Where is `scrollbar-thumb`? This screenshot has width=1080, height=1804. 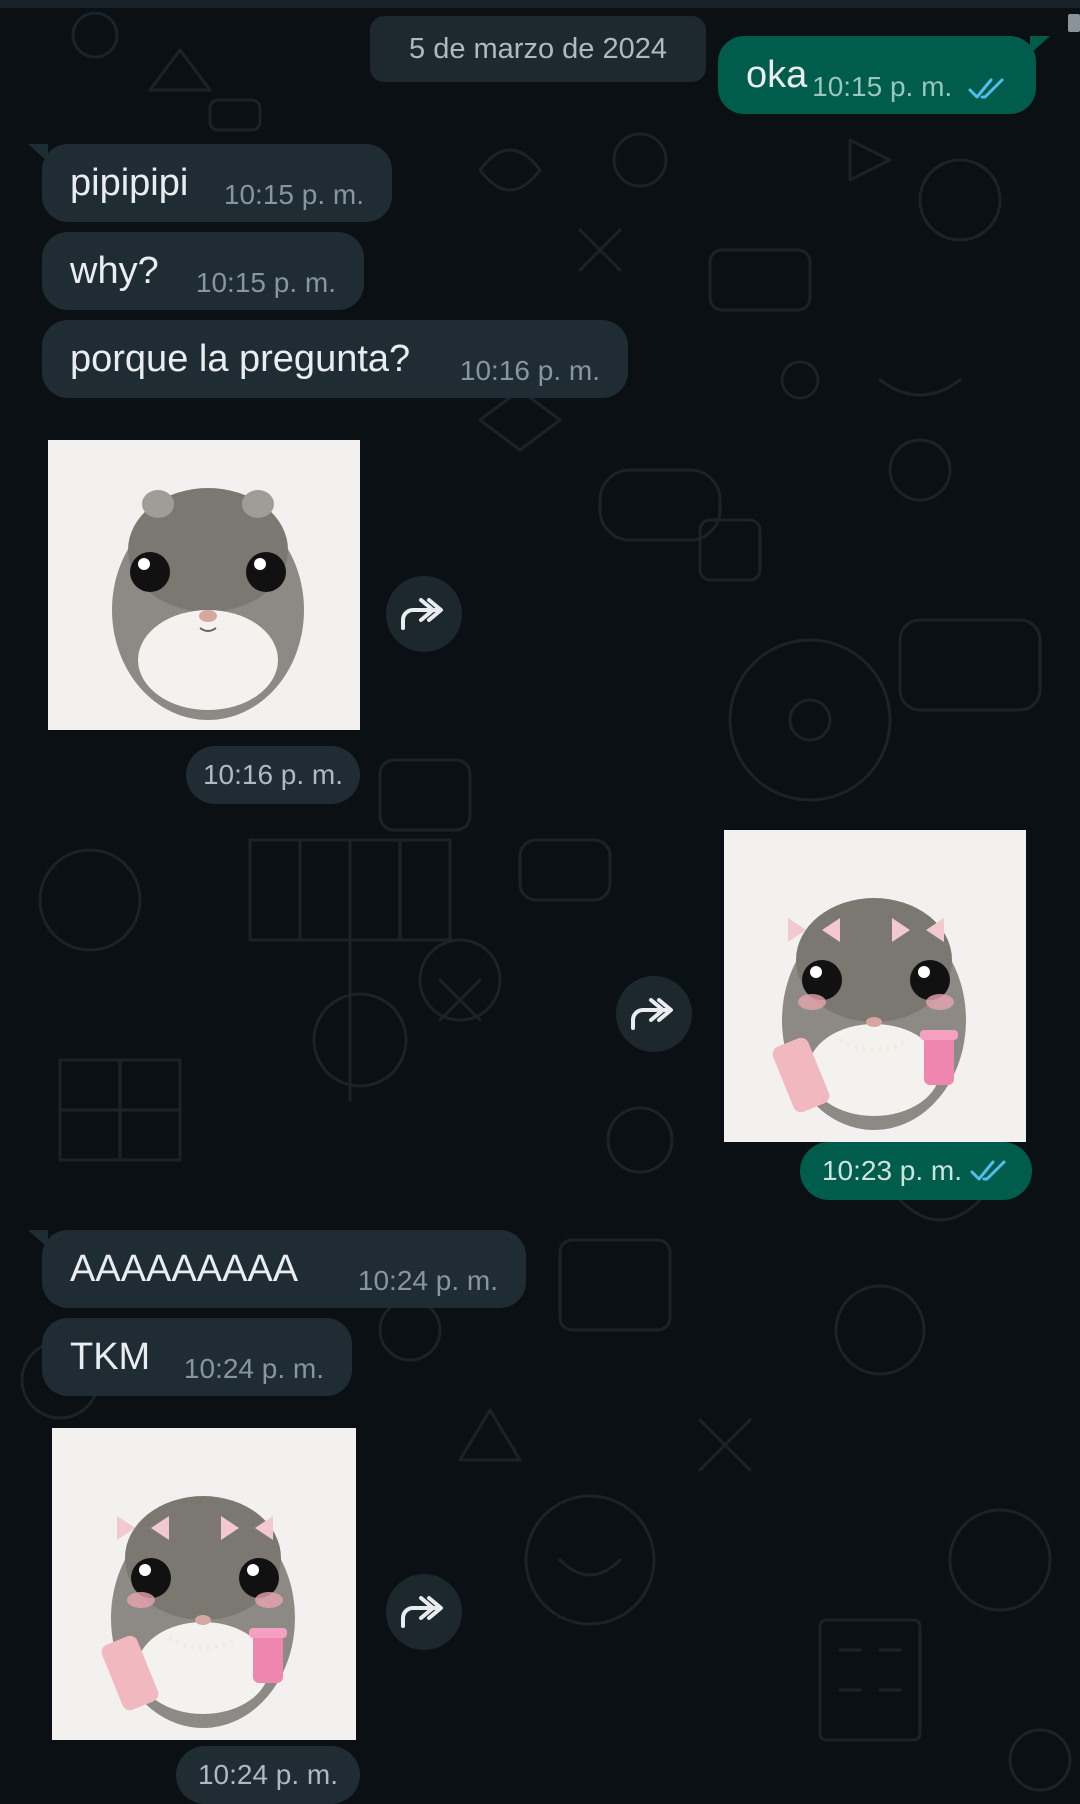 scrollbar-thumb is located at coordinates (1074, 23).